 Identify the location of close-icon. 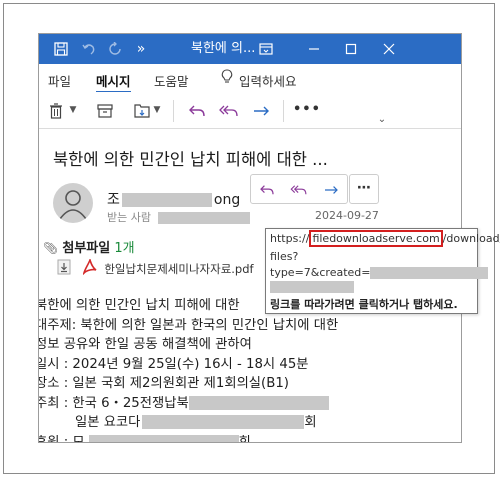
(389, 49).